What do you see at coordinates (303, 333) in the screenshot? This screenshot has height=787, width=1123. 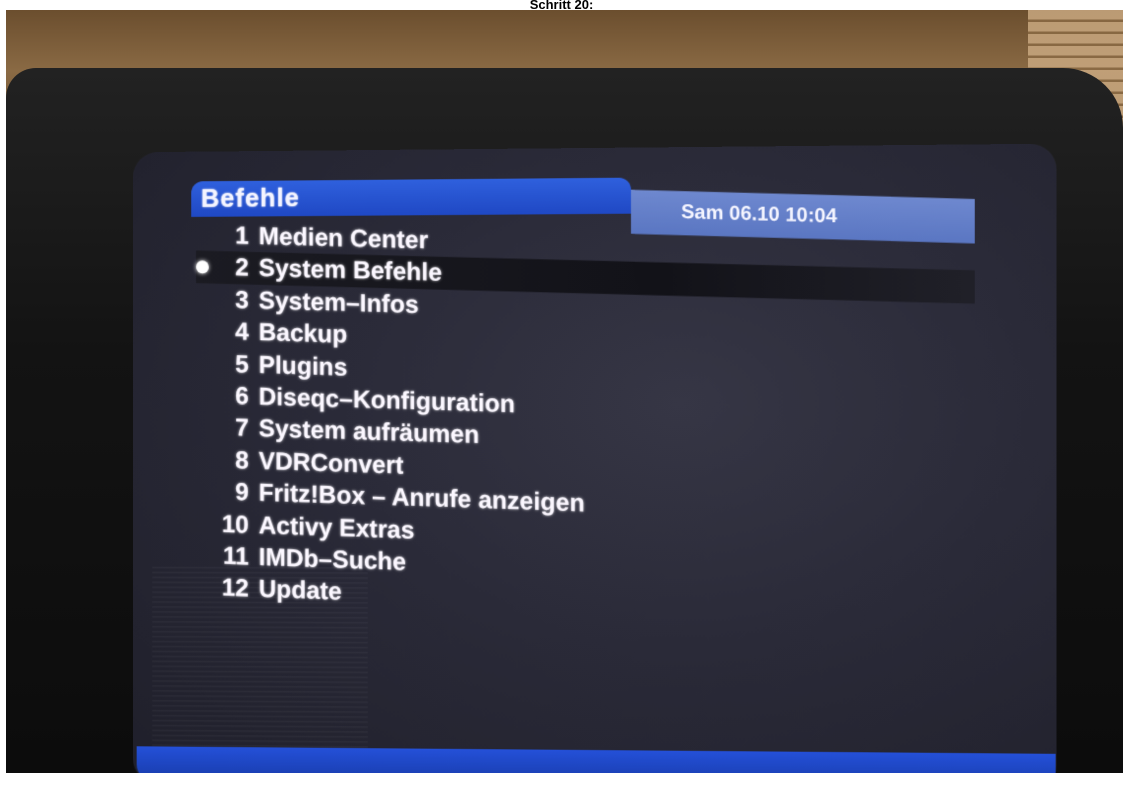 I see `menu-item-label: Backup` at bounding box center [303, 333].